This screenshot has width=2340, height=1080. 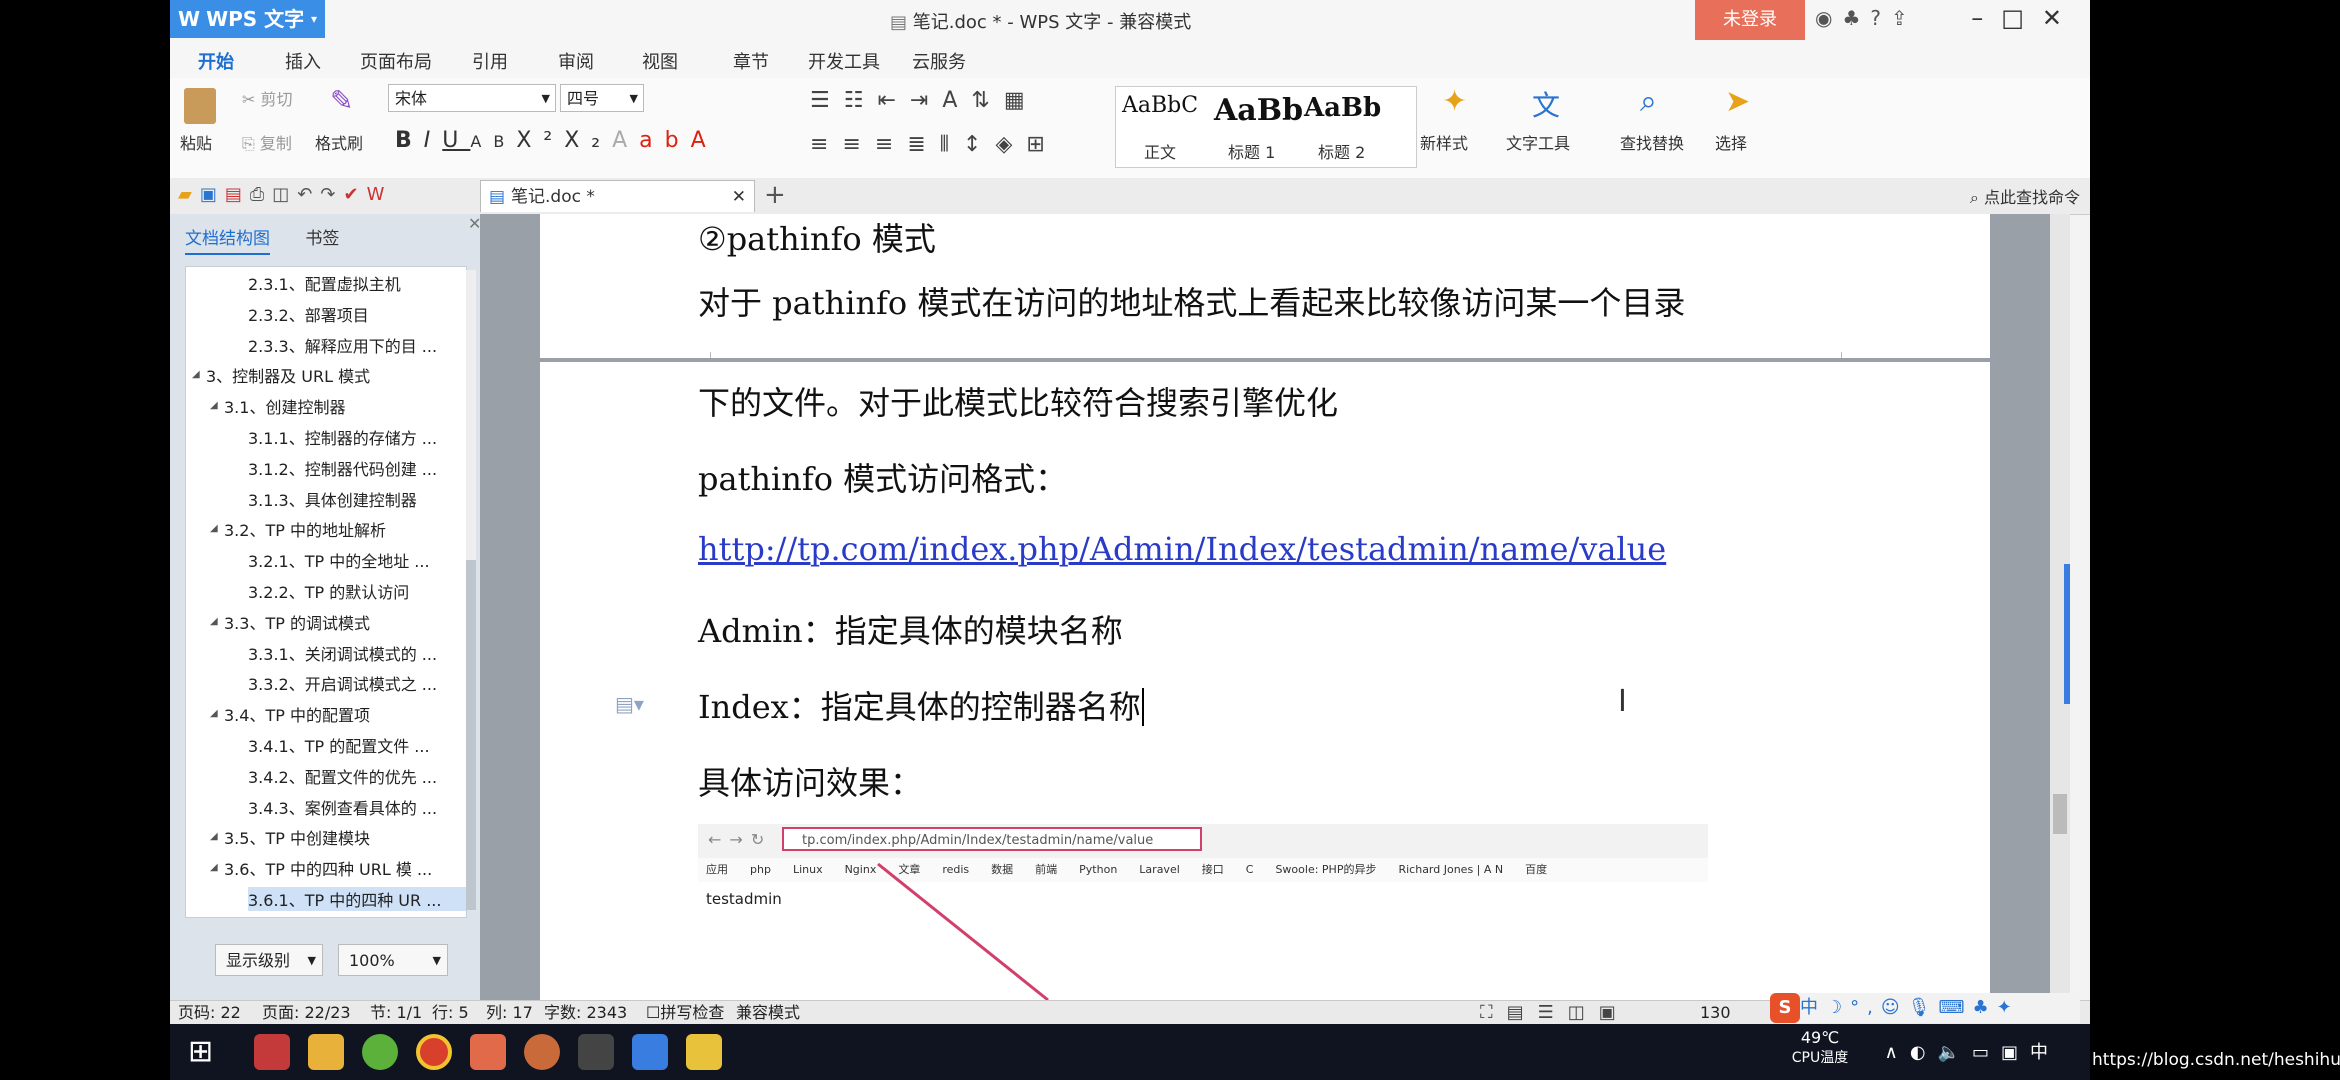 What do you see at coordinates (1838, 1007) in the screenshot?
I see `ime-moon-icon: ☽` at bounding box center [1838, 1007].